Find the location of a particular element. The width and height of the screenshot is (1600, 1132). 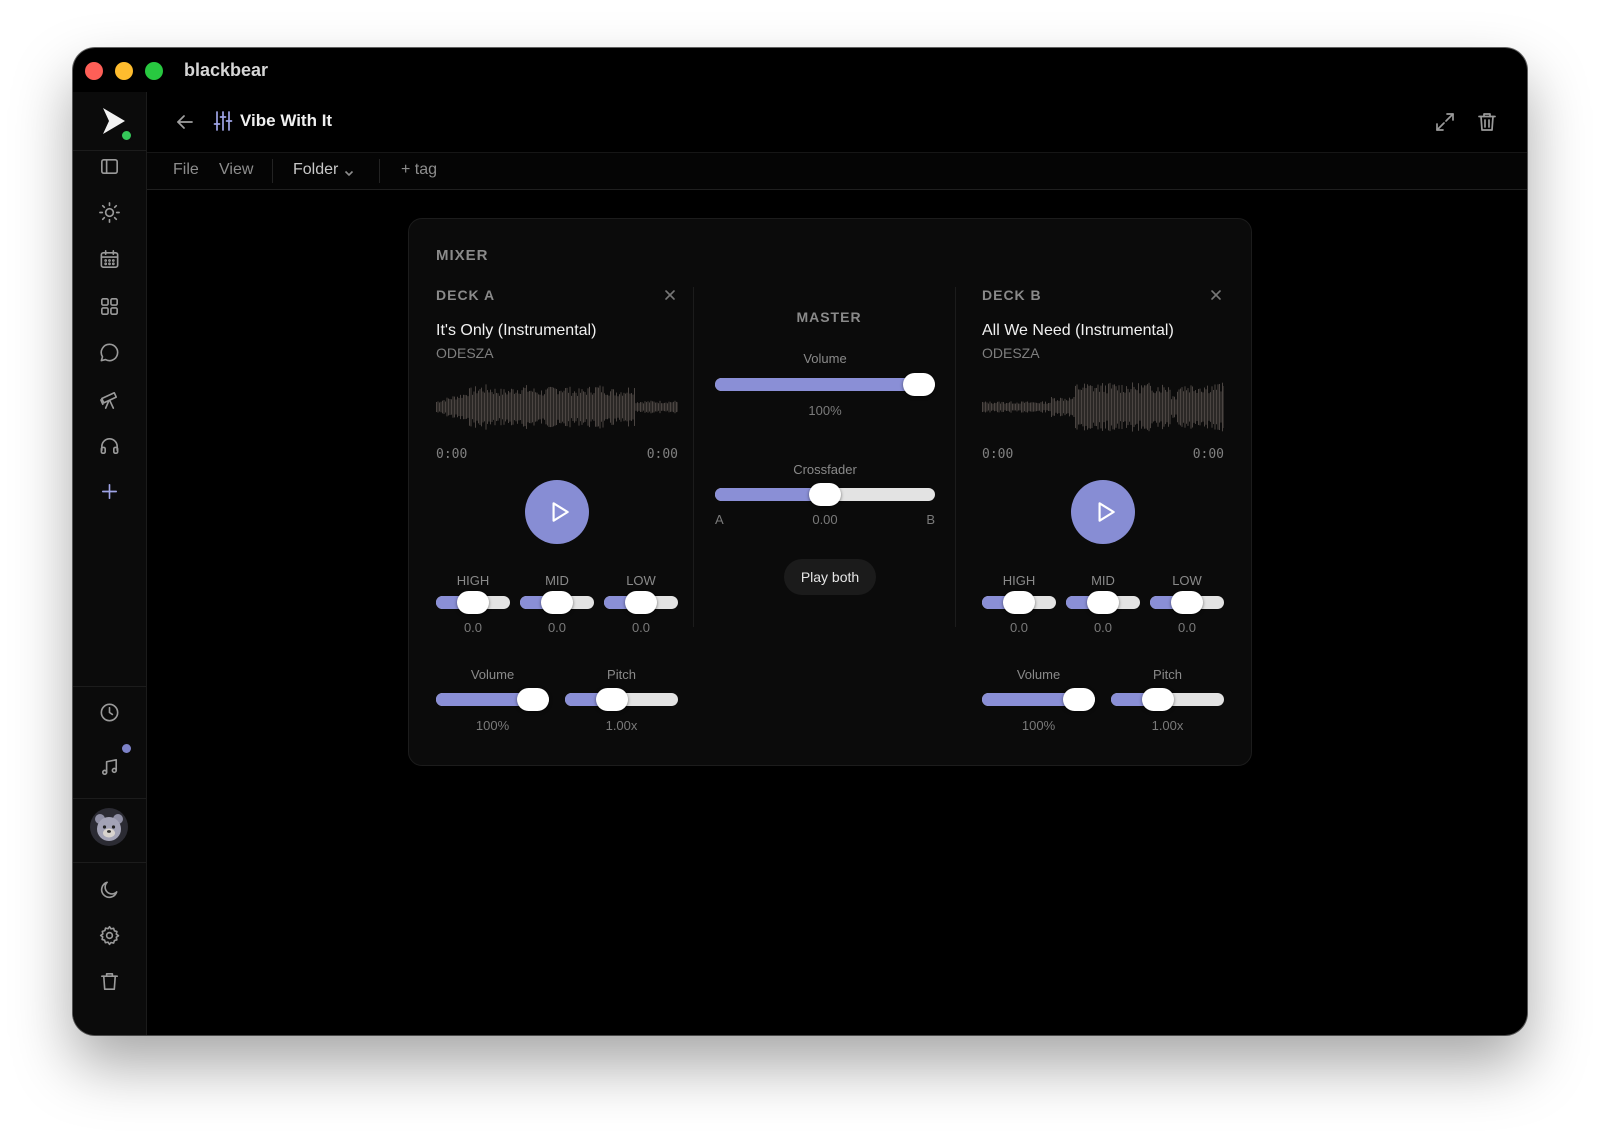

headphones-icon is located at coordinates (109, 445).